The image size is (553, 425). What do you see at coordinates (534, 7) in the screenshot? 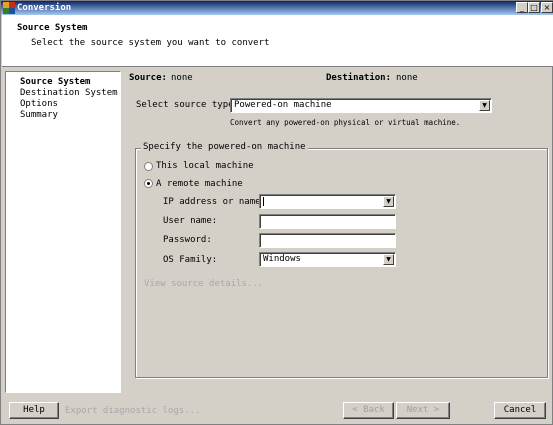
I see `maximize-button: □` at bounding box center [534, 7].